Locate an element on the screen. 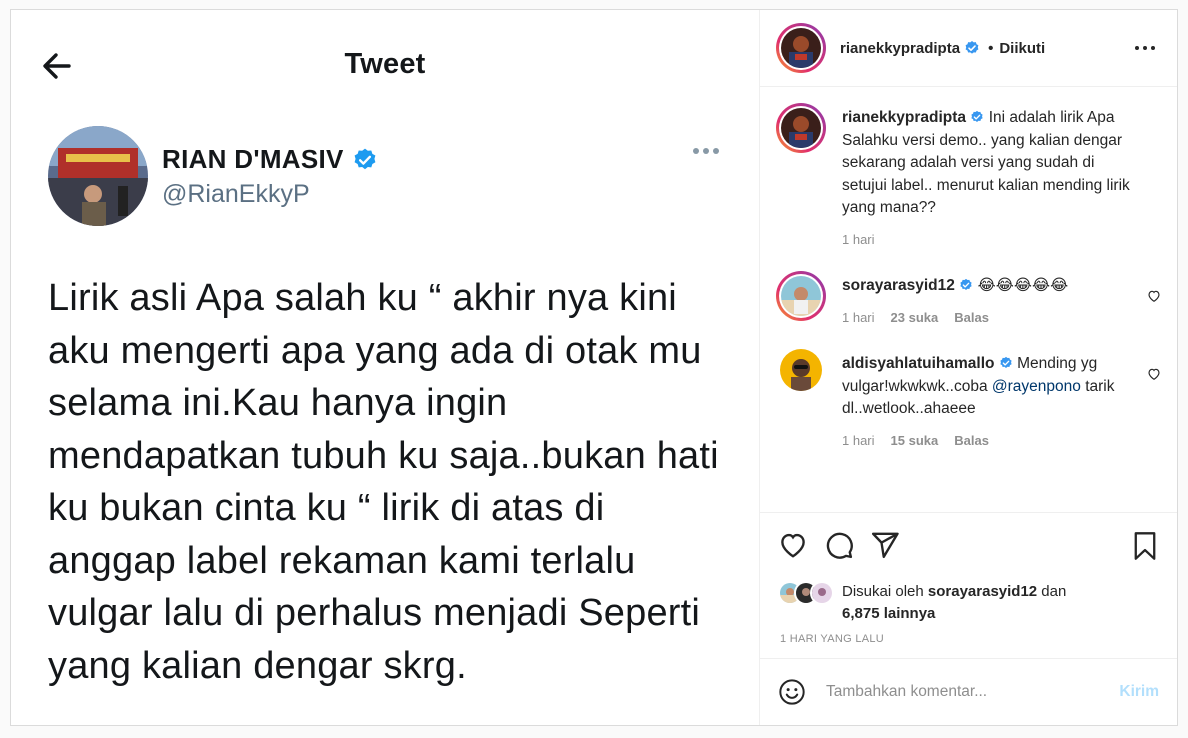 This screenshot has height=738, width=1188. post-timestamp: 1 HARI YANG LALU is located at coordinates (969, 639).